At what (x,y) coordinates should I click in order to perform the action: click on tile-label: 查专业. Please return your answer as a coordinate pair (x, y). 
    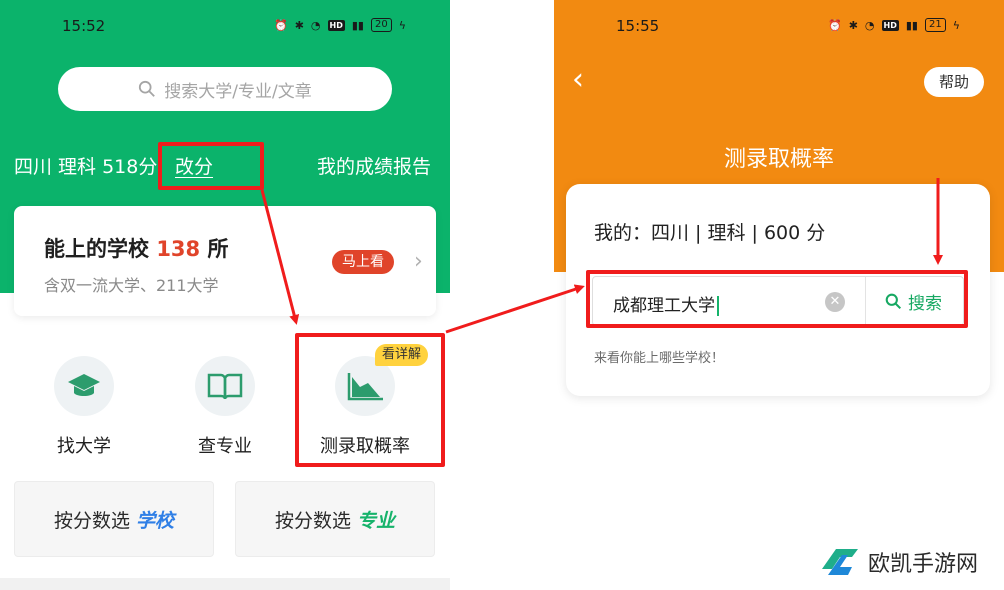
    Looking at the image, I should click on (225, 446).